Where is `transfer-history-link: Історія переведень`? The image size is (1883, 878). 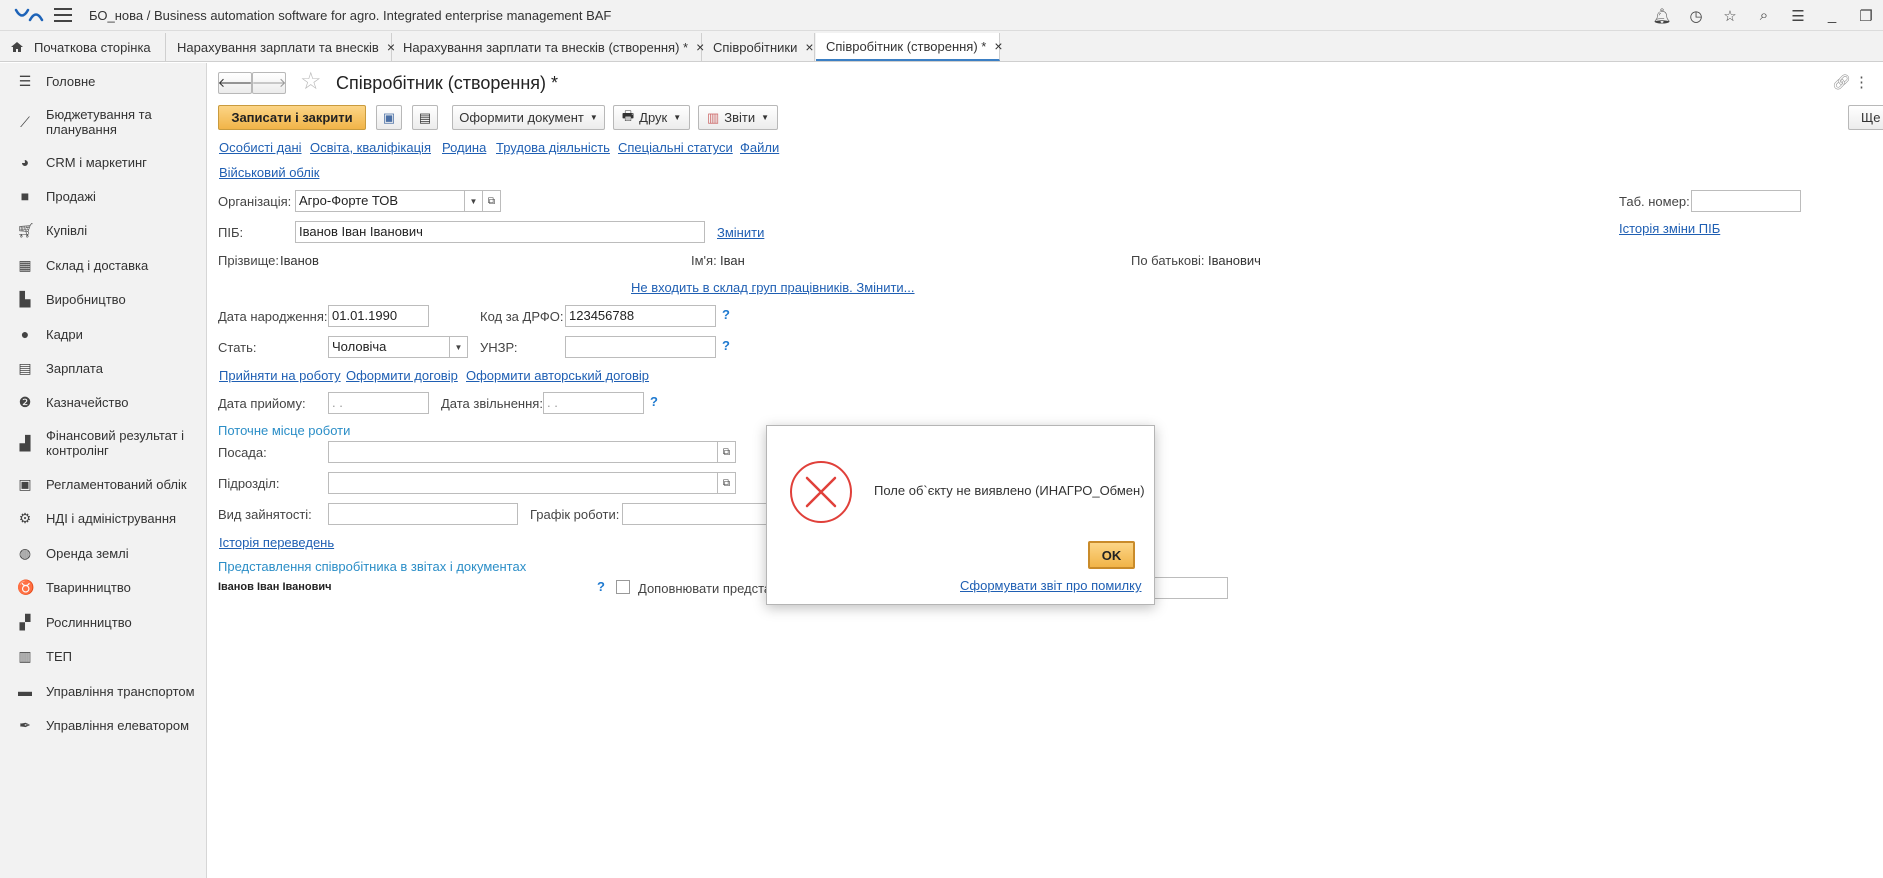 transfer-history-link: Історія переведень is located at coordinates (276, 542).